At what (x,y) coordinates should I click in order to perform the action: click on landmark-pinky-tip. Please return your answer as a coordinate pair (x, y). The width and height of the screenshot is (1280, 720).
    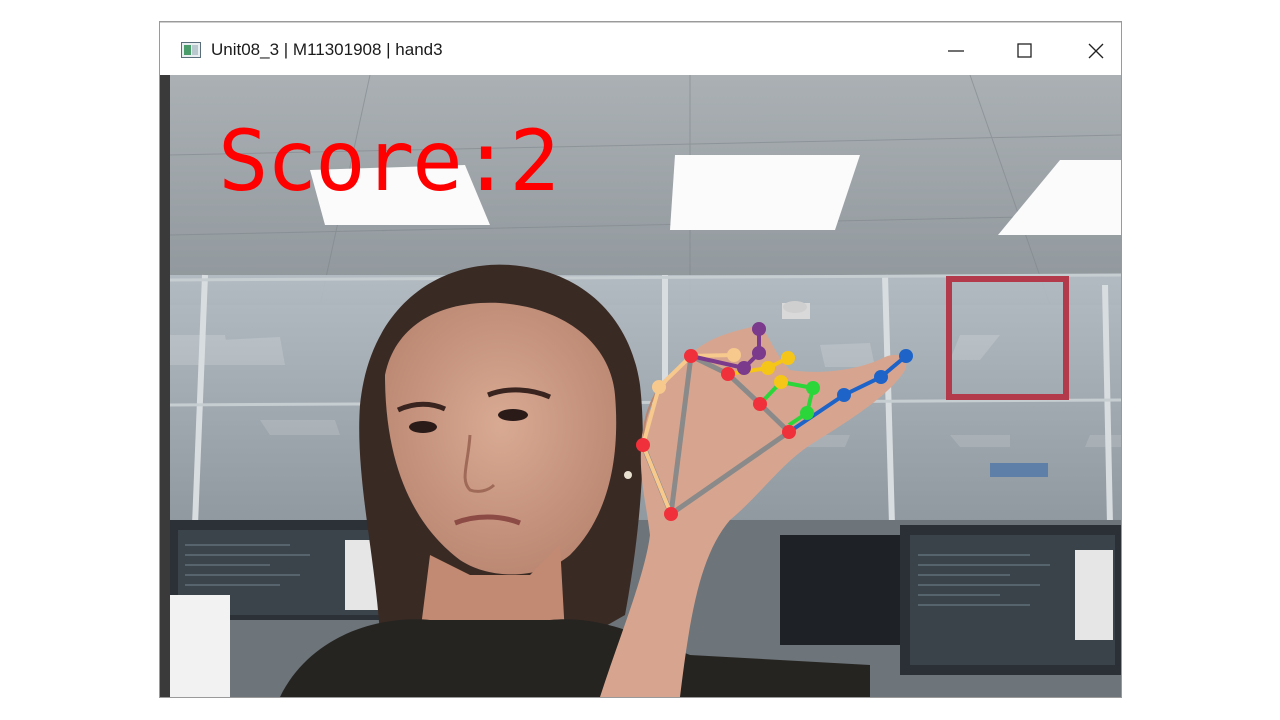
    Looking at the image, I should click on (906, 356).